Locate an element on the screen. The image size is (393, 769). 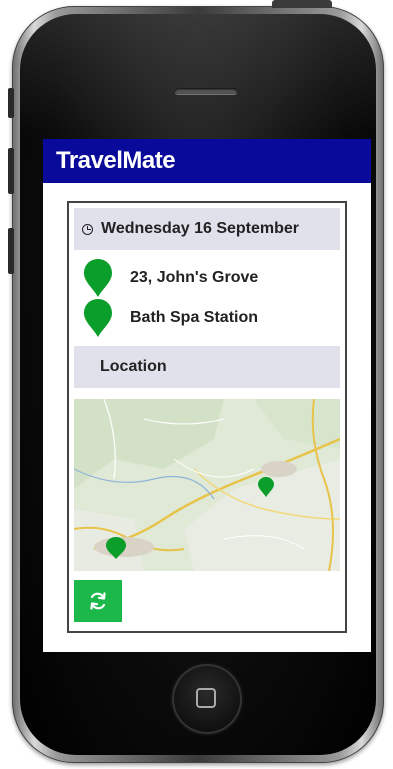
location-section-header: Location is located at coordinates (207, 367).